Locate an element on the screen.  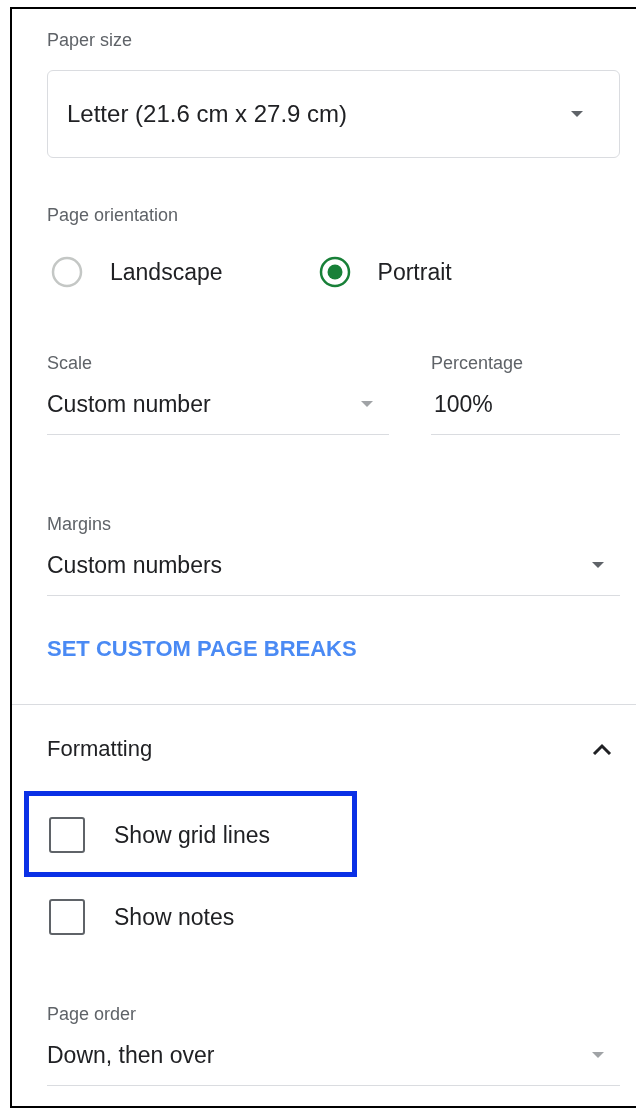
select-value: Letter (21.6 cm x 27.9 cm) is located at coordinates (207, 114).